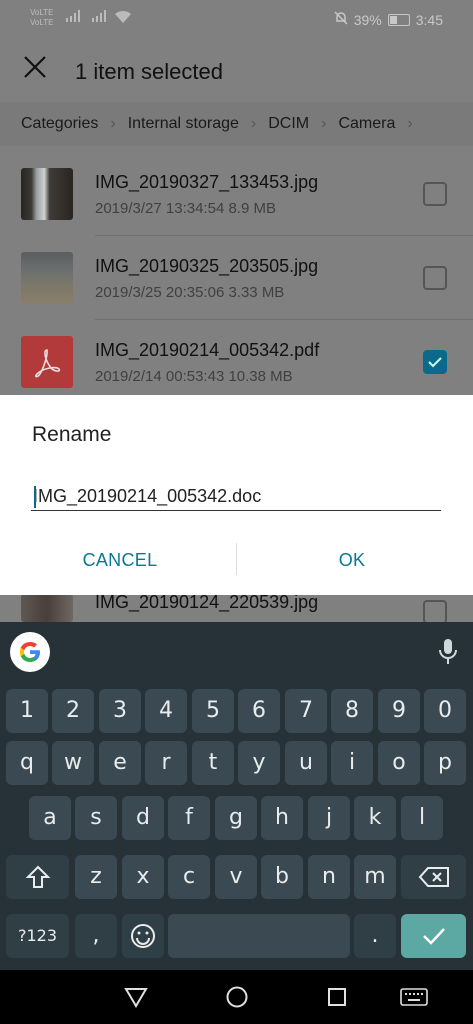 Image resolution: width=473 pixels, height=1024 pixels. What do you see at coordinates (72, 434) in the screenshot?
I see `dialog-title: Rename` at bounding box center [72, 434].